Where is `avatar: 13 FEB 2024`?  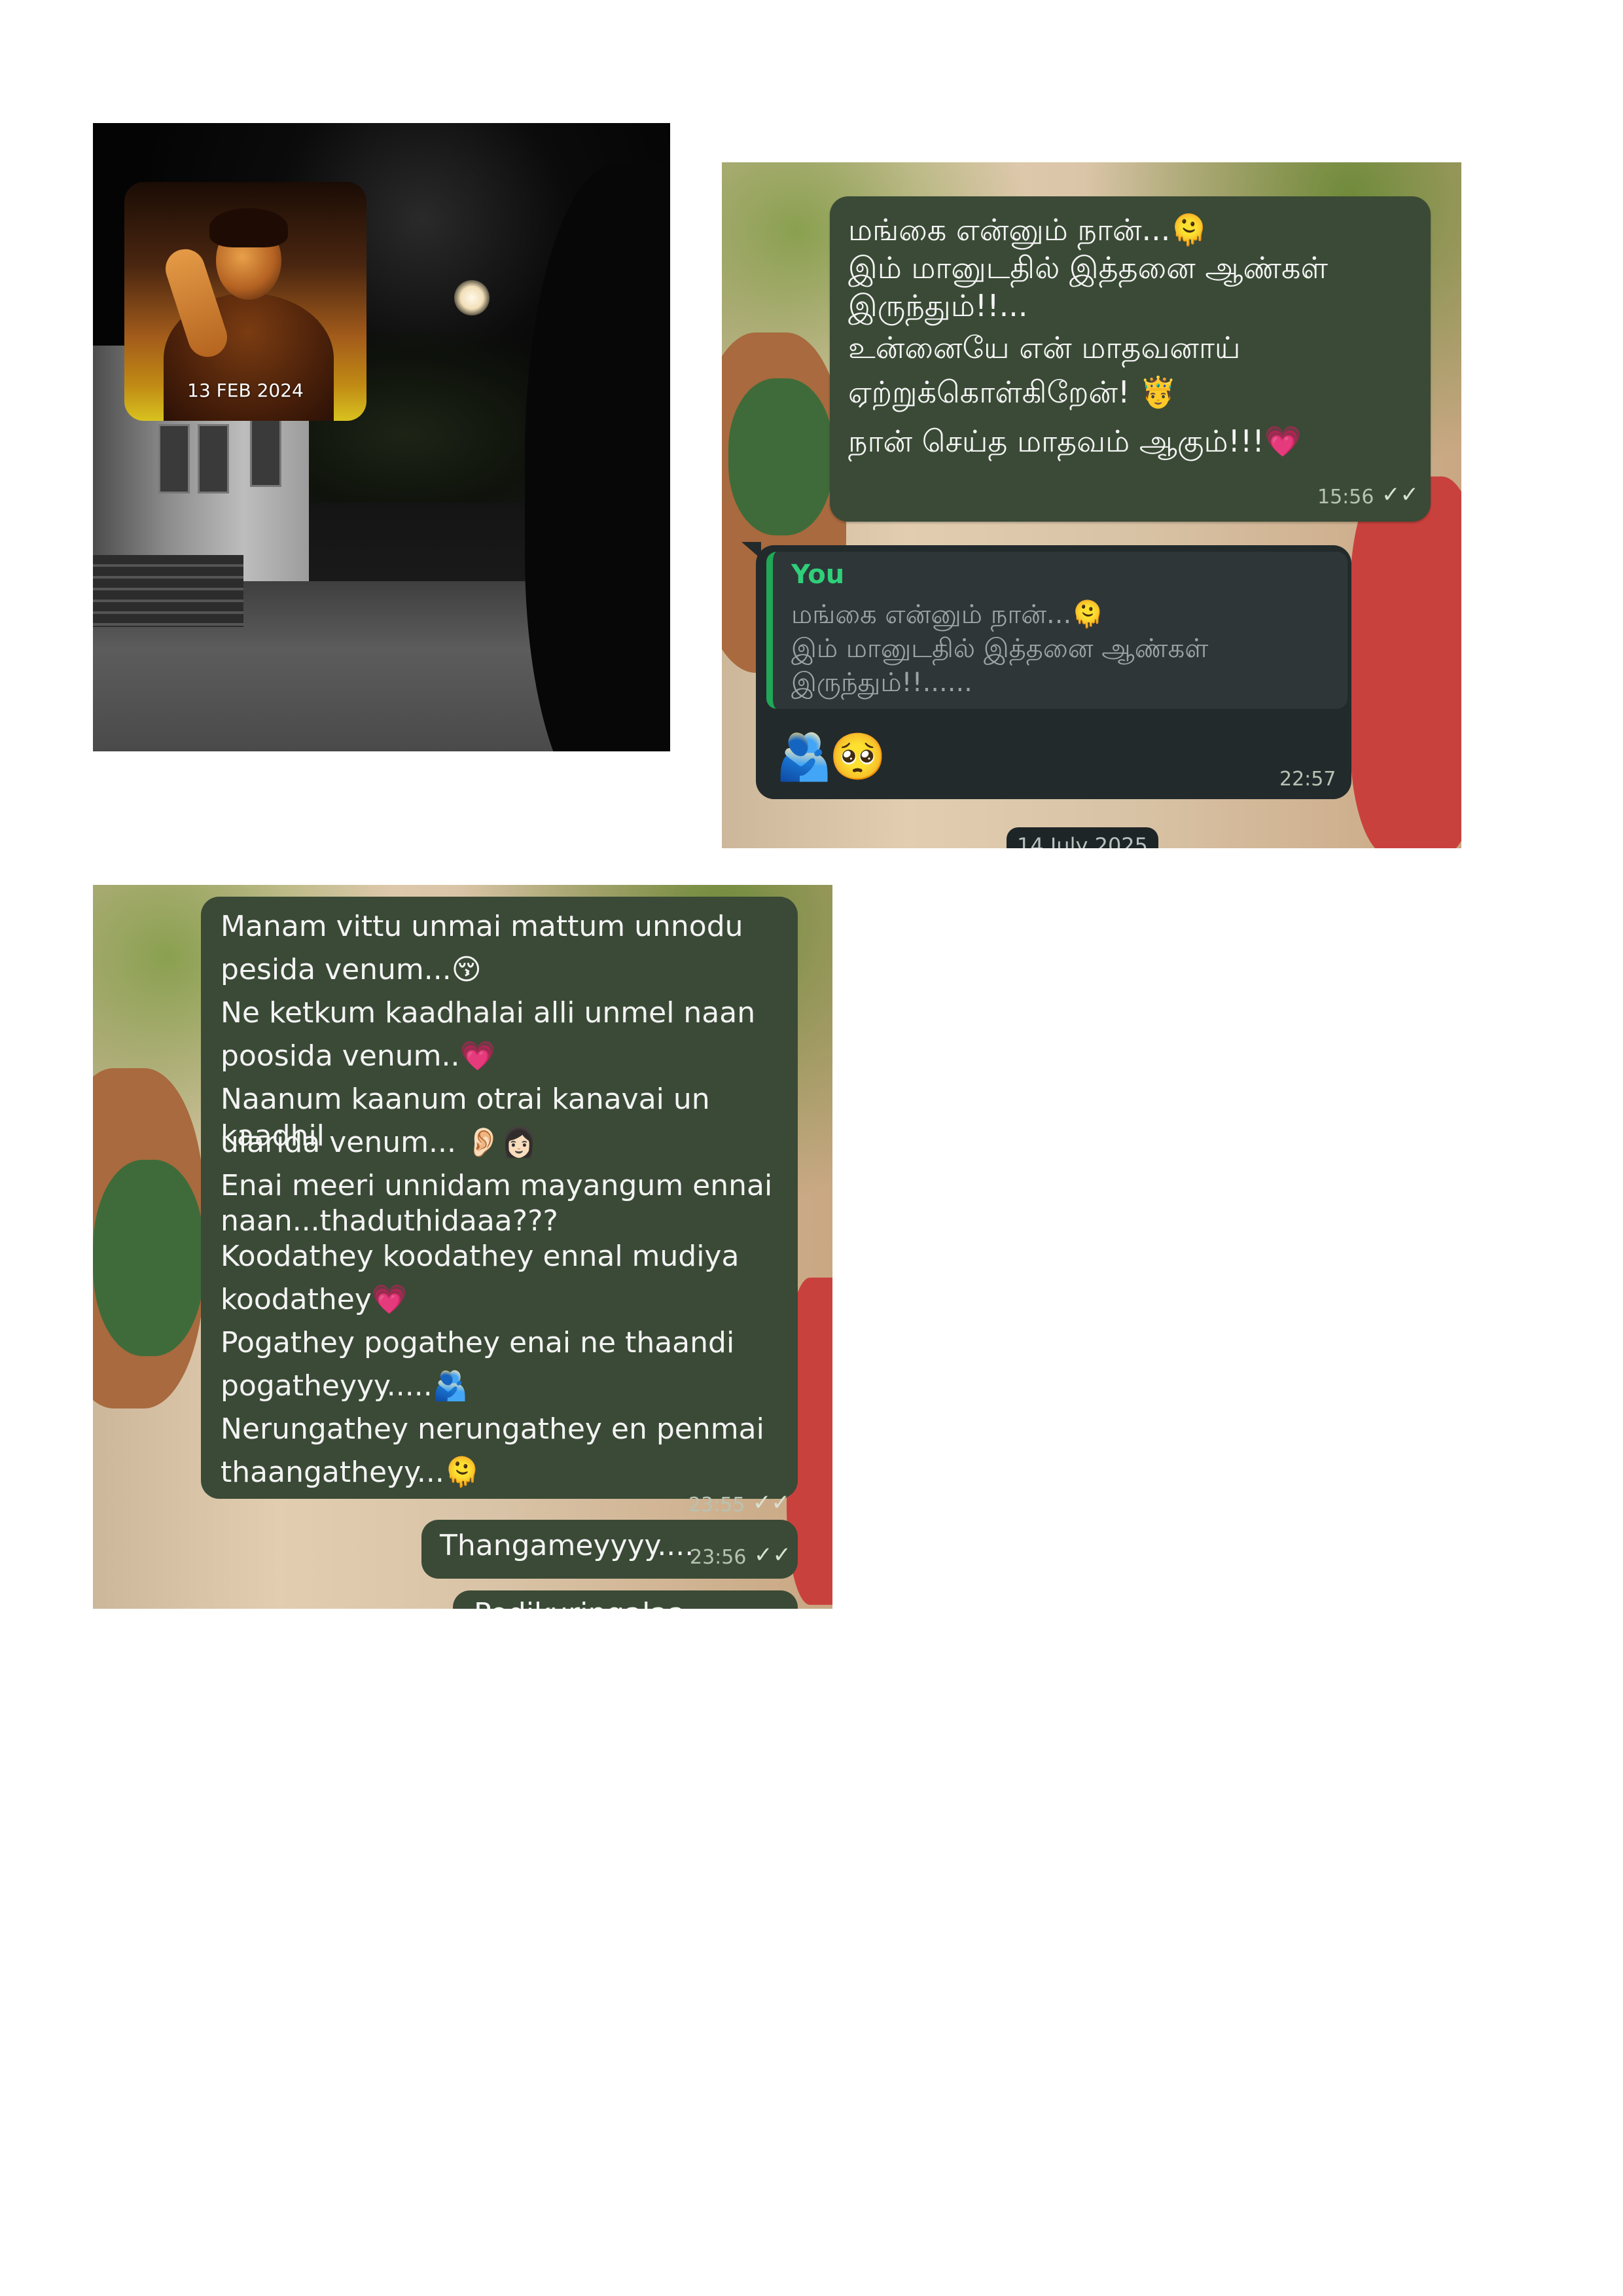
avatar: 13 FEB 2024 is located at coordinates (245, 301).